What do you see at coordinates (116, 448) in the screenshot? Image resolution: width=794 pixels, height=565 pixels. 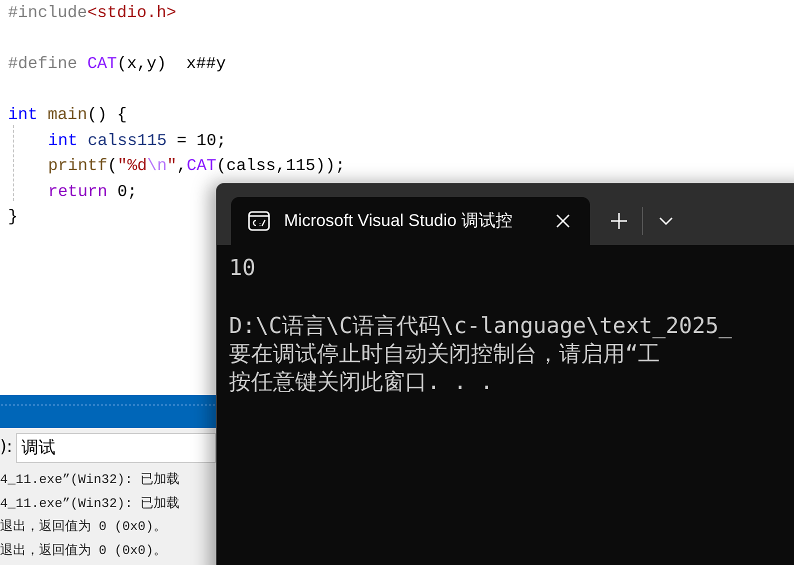 I see `output-source-dropdown: 调试` at bounding box center [116, 448].